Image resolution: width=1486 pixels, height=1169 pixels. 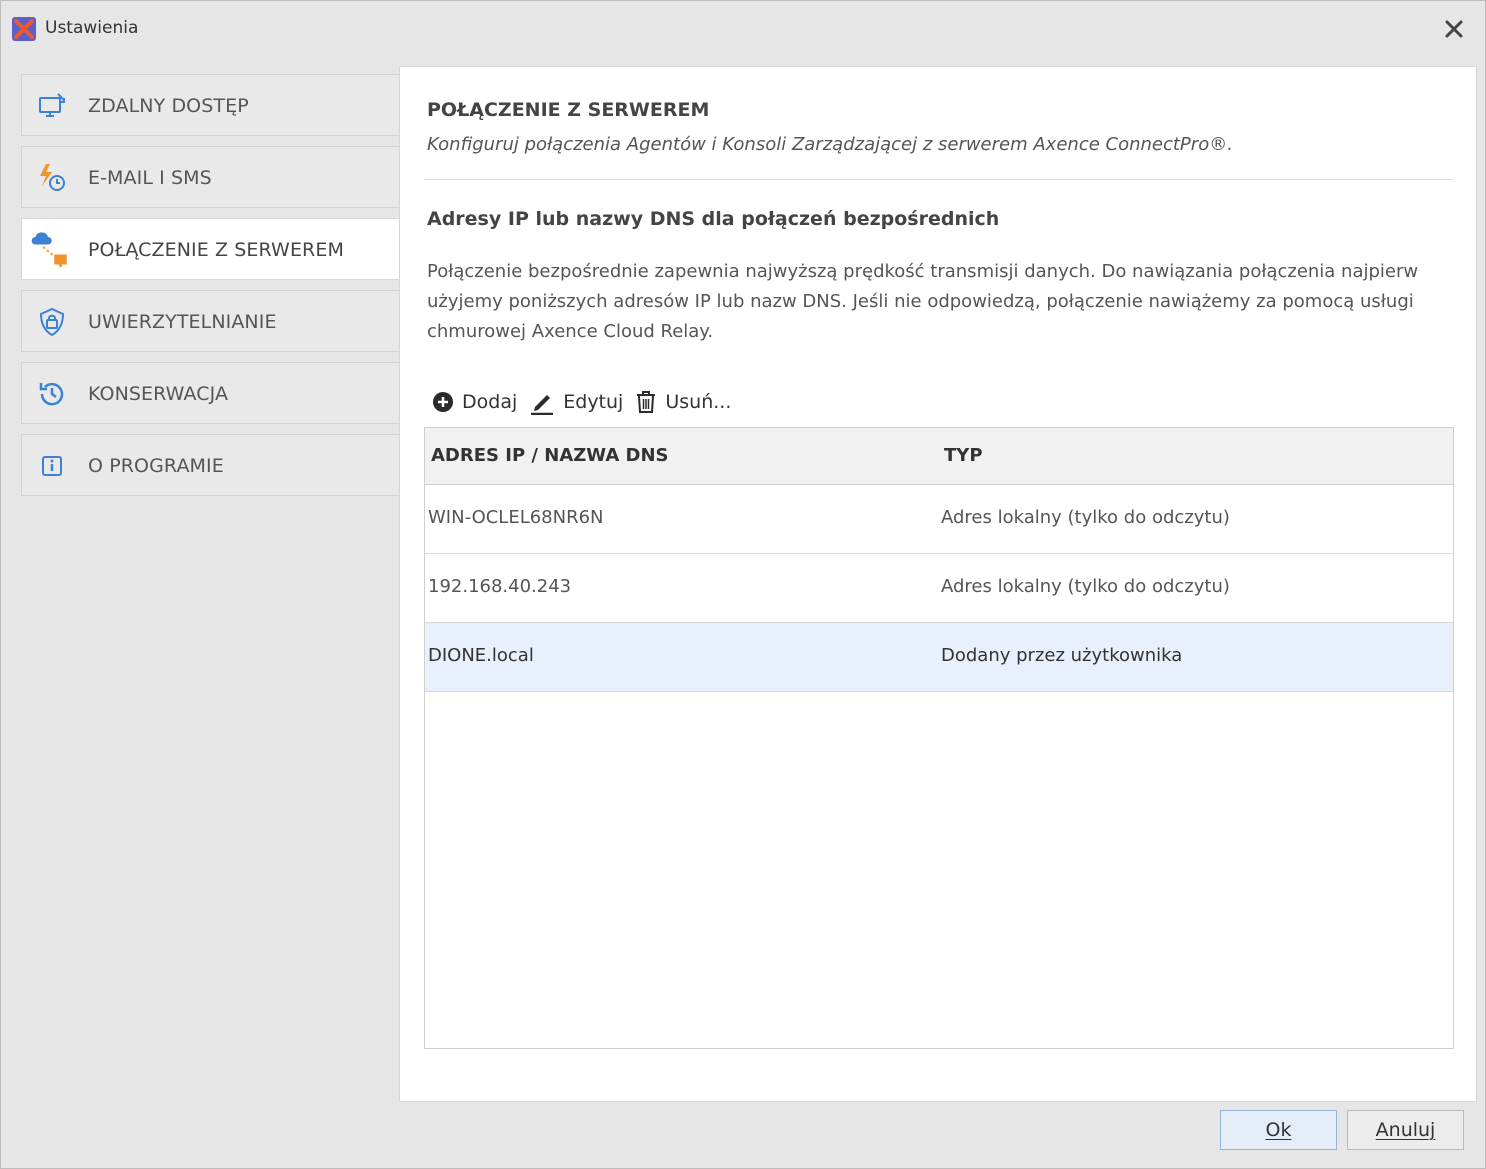 What do you see at coordinates (542, 405) in the screenshot?
I see `pencil-icon` at bounding box center [542, 405].